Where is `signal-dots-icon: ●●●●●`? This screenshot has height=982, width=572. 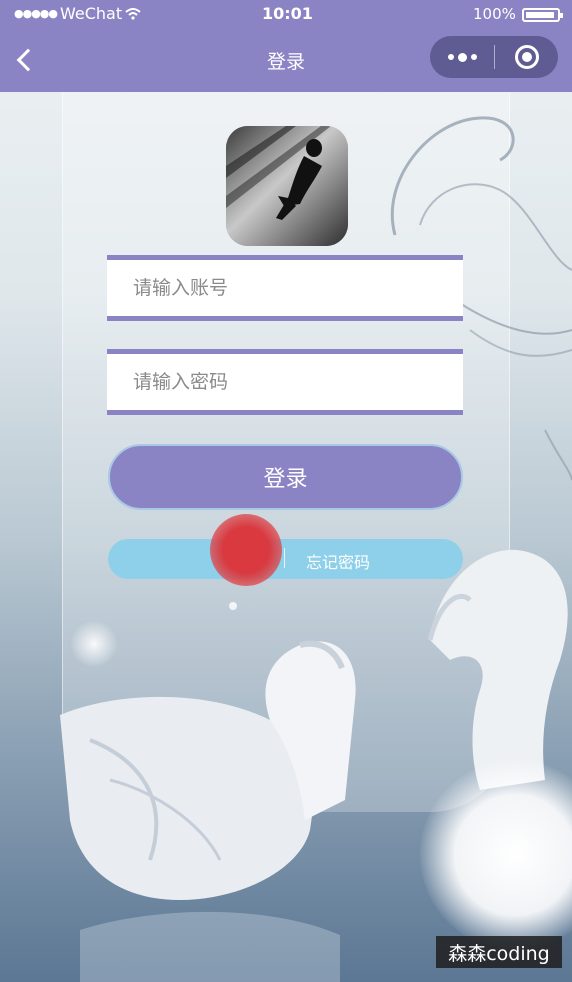 signal-dots-icon: ●●●●● is located at coordinates (36, 13).